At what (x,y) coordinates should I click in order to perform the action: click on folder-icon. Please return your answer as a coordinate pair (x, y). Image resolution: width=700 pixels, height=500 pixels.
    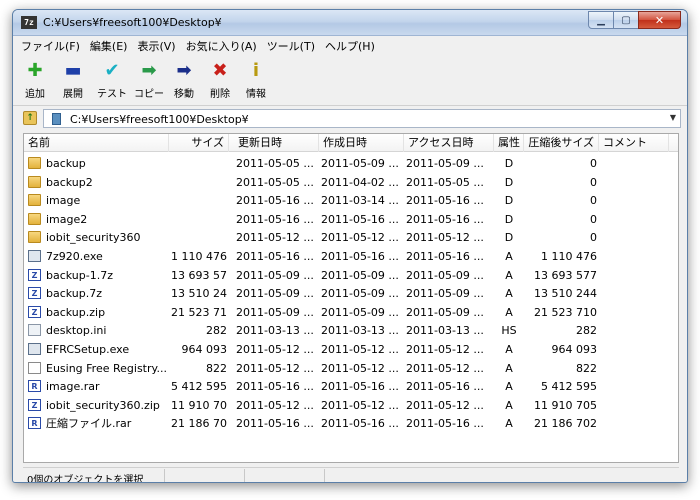
    Looking at the image, I should click on (34, 200).